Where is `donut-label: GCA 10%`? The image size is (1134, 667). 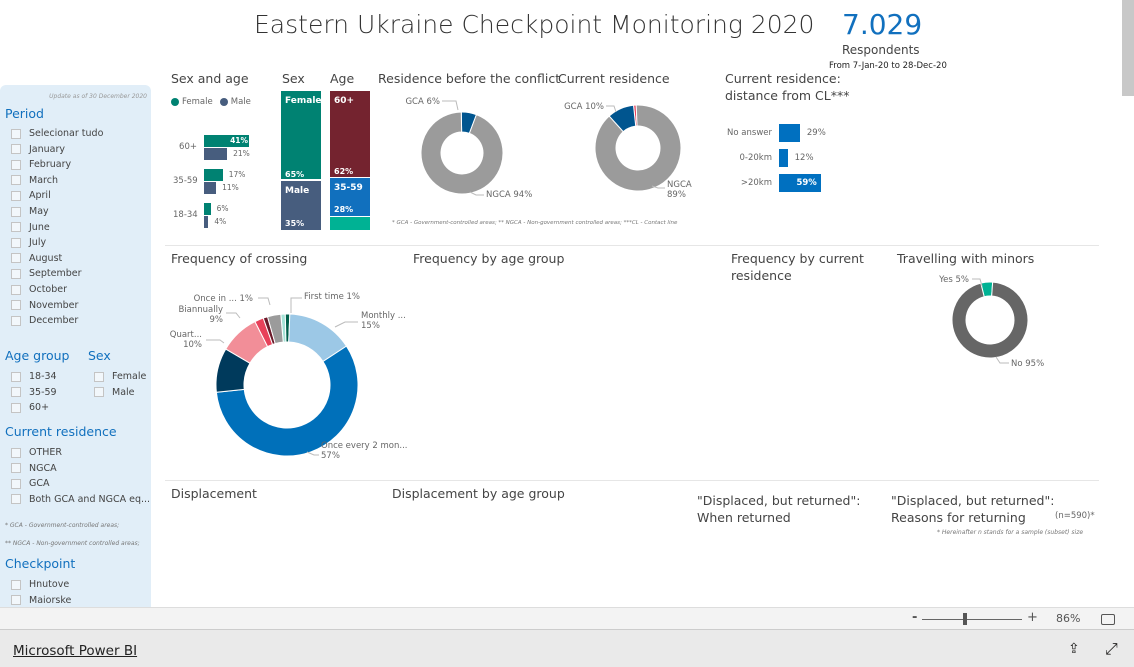
donut-label: GCA 10% is located at coordinates (584, 107).